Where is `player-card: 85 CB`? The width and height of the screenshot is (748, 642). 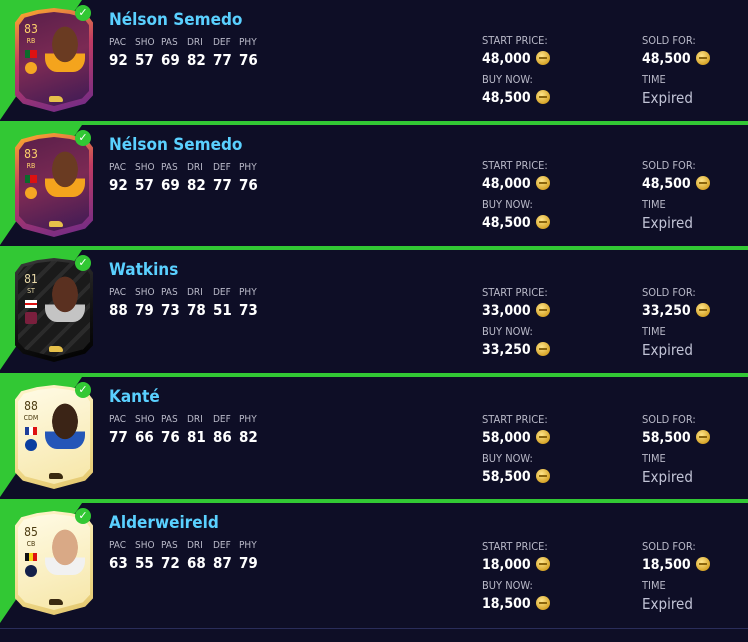
player-card: 85 CB is located at coordinates (54, 563).